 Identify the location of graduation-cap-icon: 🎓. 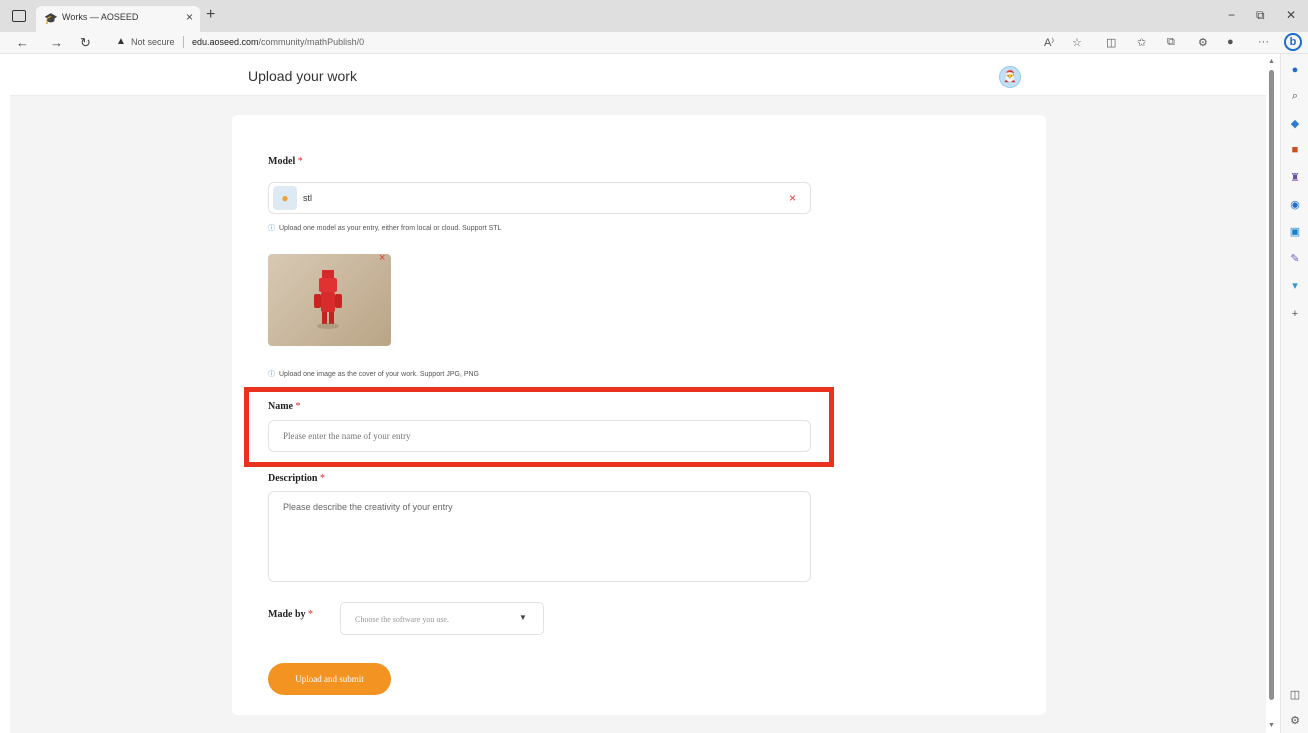
(51, 19).